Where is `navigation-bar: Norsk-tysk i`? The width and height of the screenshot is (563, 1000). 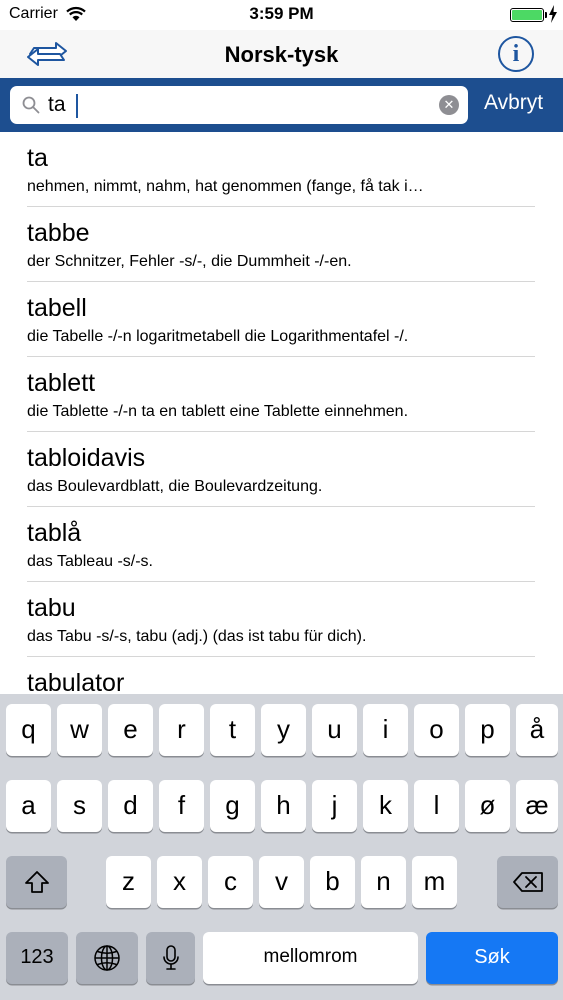 navigation-bar: Norsk-tysk i is located at coordinates (281, 54).